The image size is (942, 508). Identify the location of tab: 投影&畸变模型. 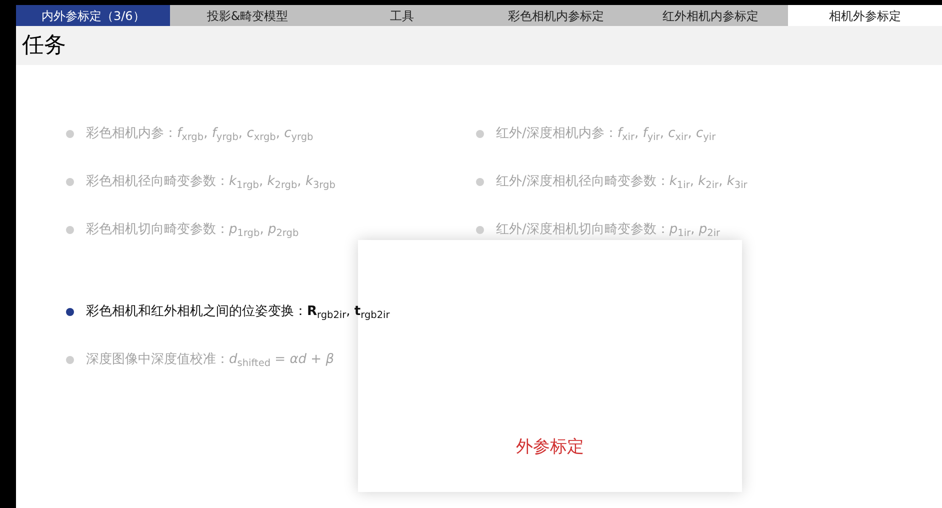
(247, 15).